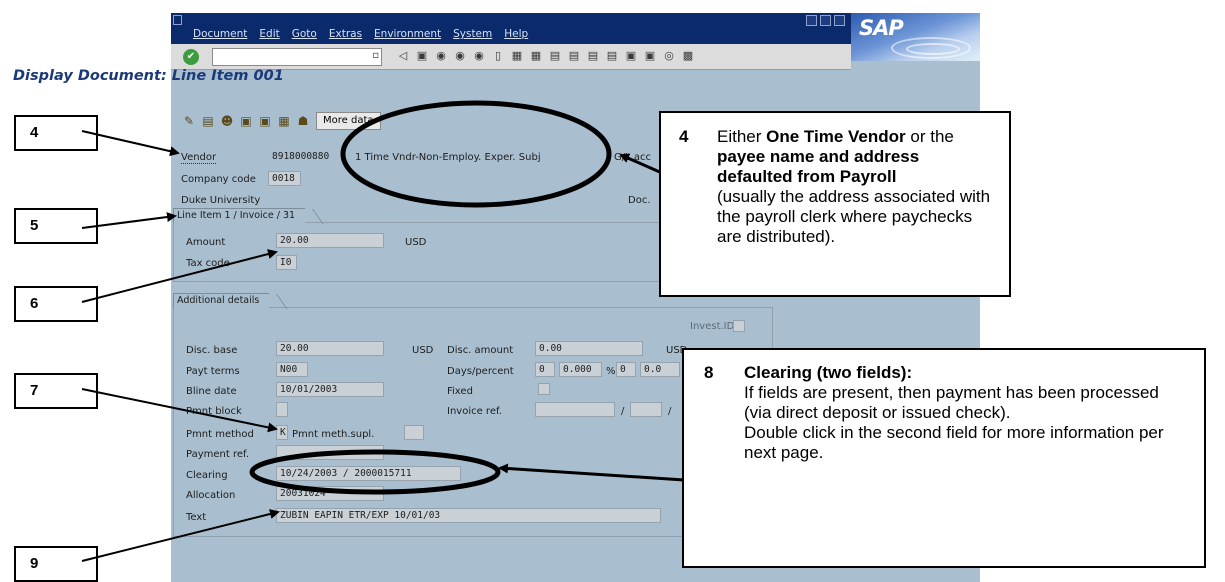  What do you see at coordinates (375, 472) in the screenshot?
I see `clearing-highlight-ellipse` at bounding box center [375, 472].